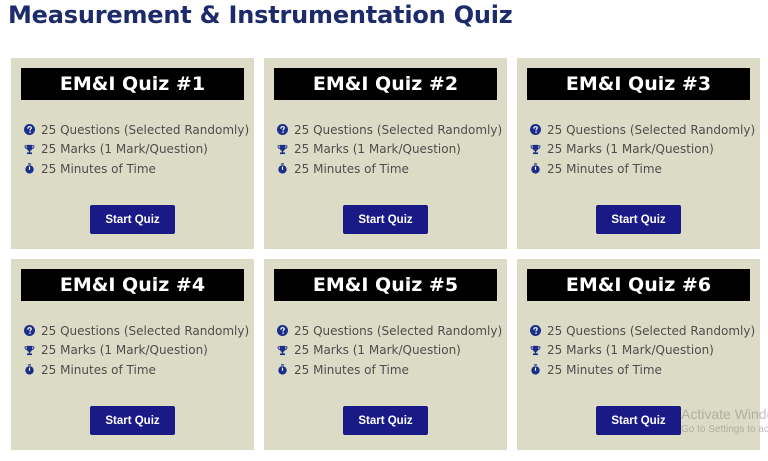  I want to click on quiz-card-title: EM&I Quiz #5, so click(385, 285).